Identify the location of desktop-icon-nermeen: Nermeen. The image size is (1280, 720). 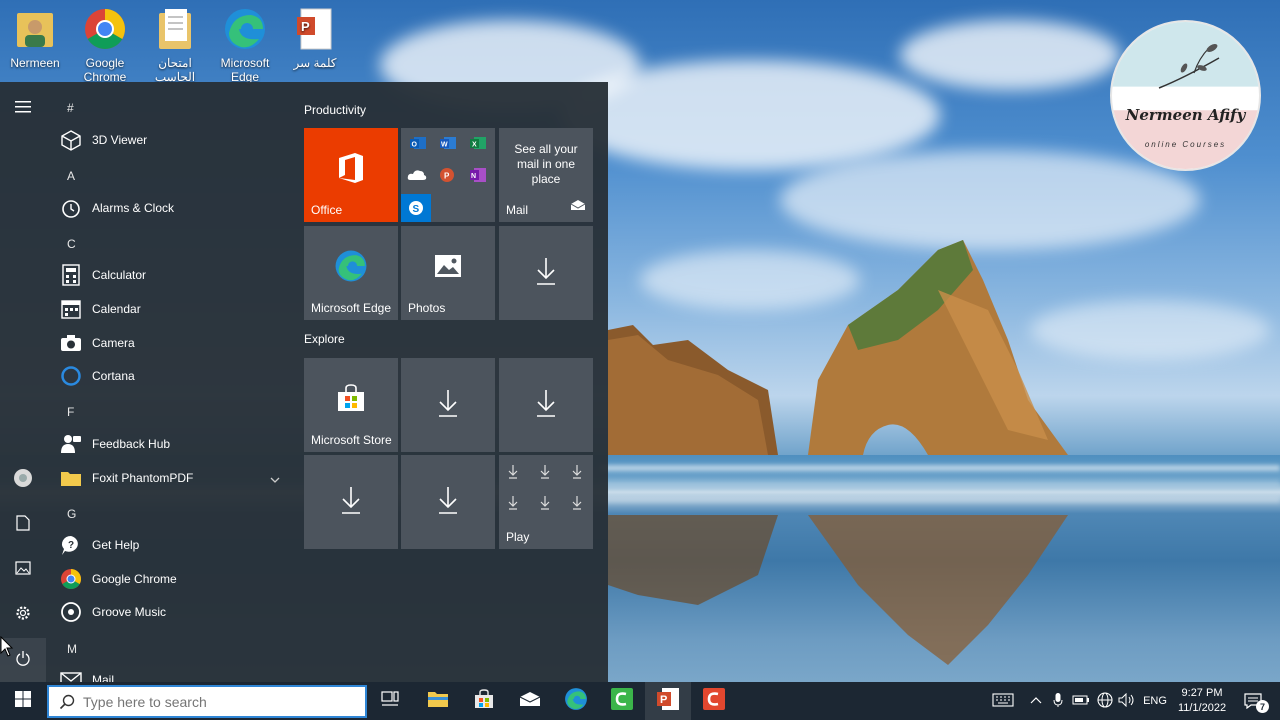
(35, 38).